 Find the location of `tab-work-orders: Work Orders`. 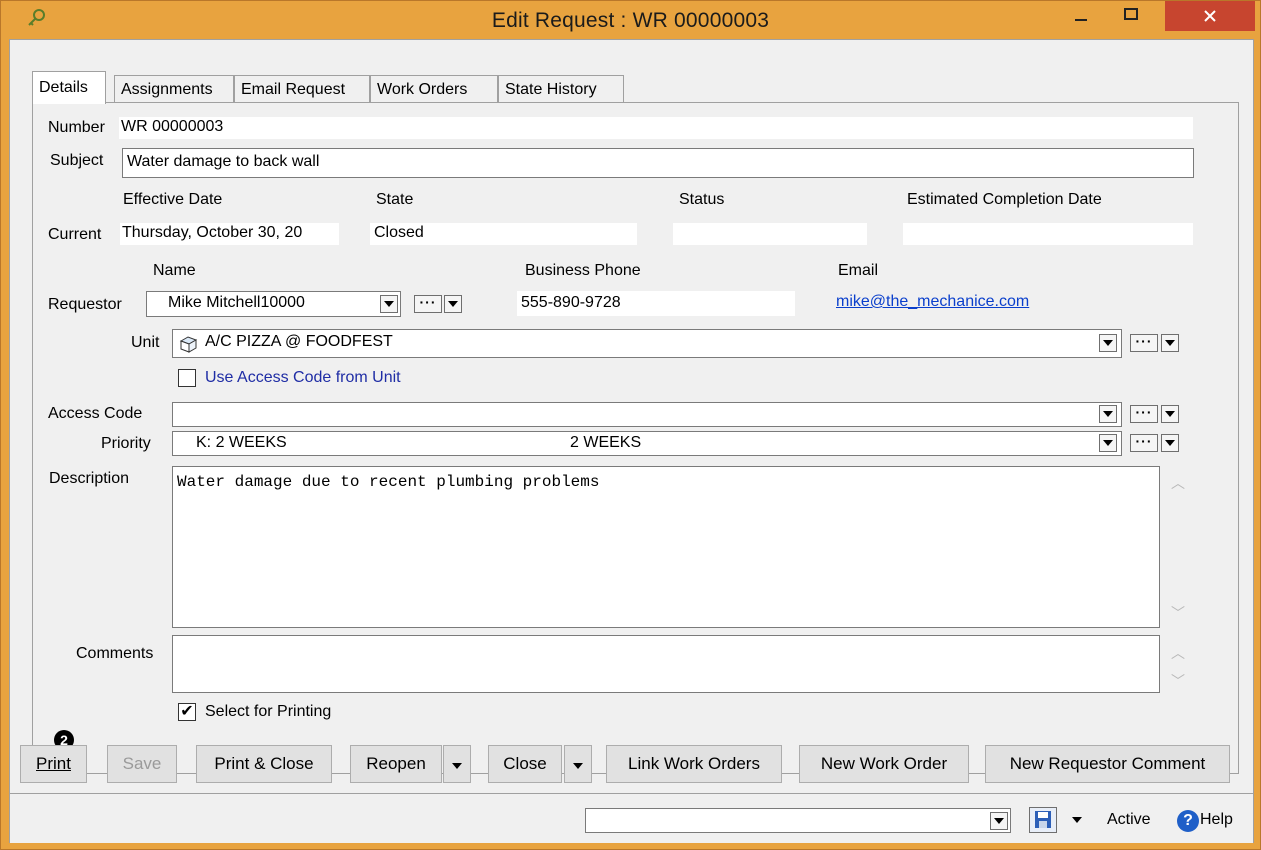

tab-work-orders: Work Orders is located at coordinates (434, 89).